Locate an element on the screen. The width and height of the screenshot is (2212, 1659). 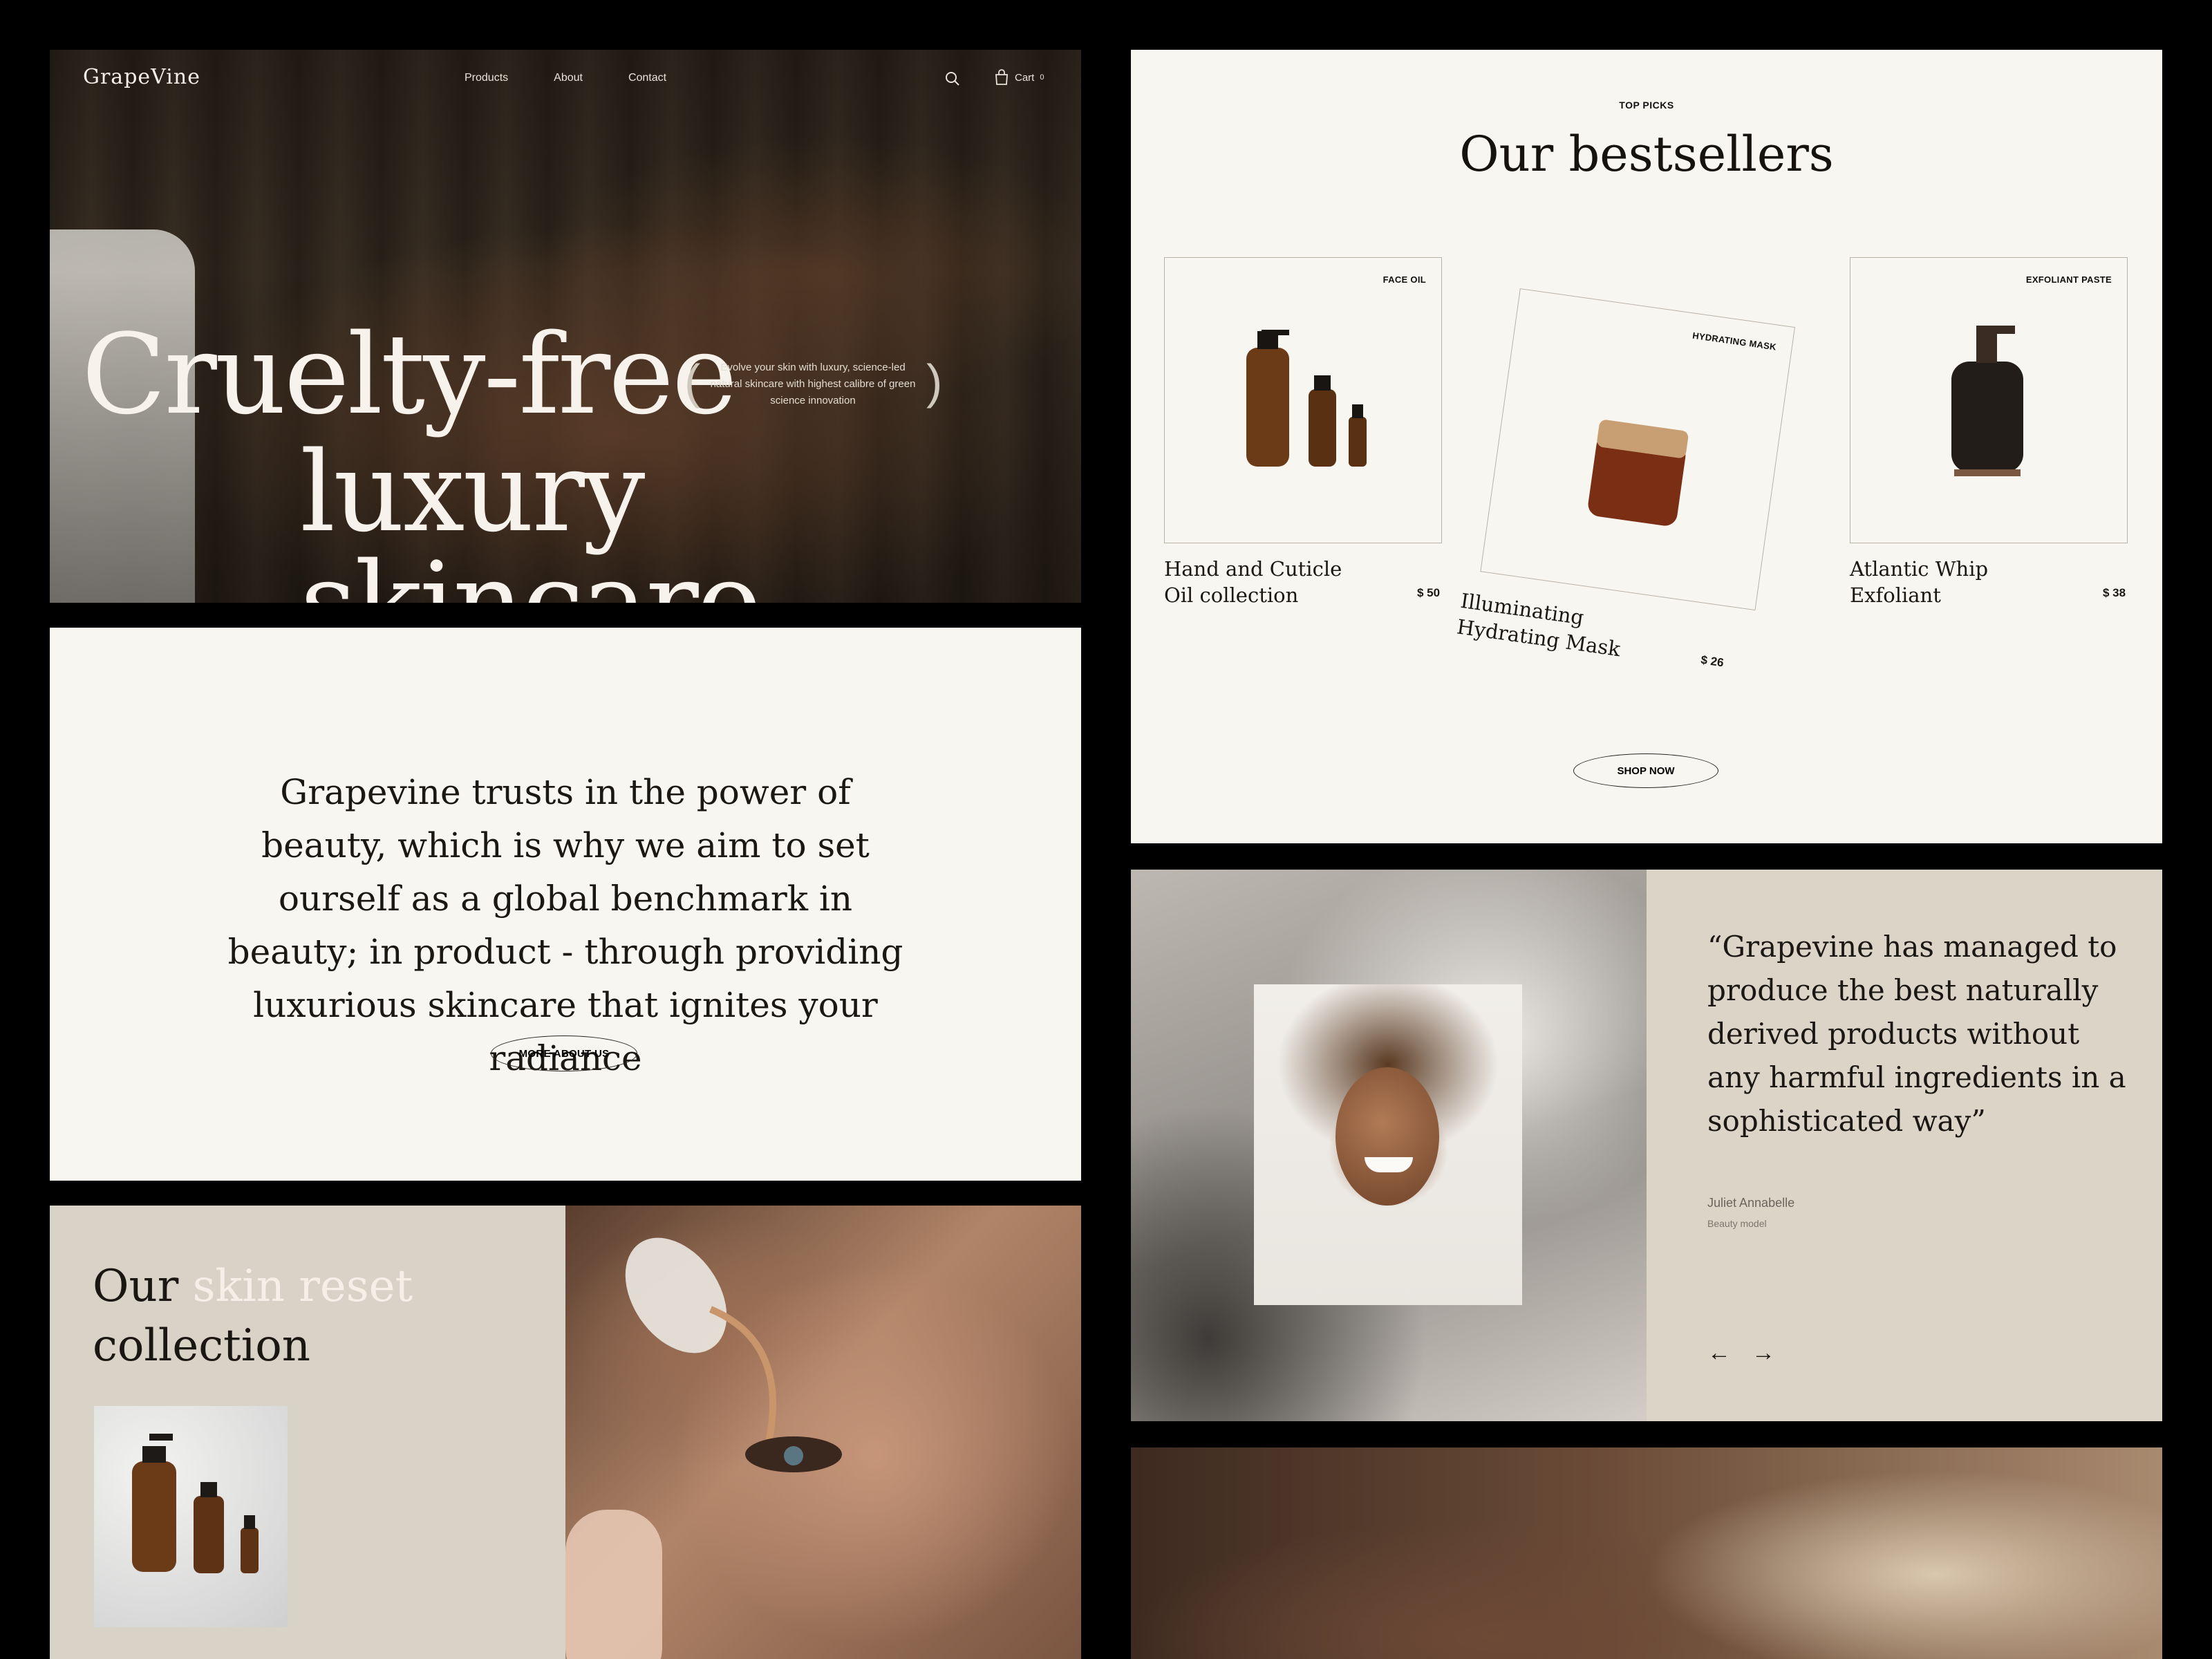
collection-title-part1: Our is located at coordinates (143, 1286).